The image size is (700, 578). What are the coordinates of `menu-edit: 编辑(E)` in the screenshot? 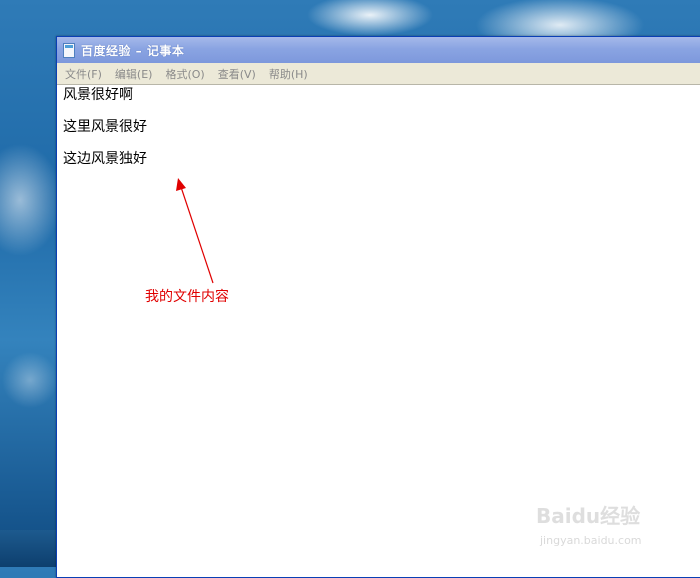 It's located at (134, 74).